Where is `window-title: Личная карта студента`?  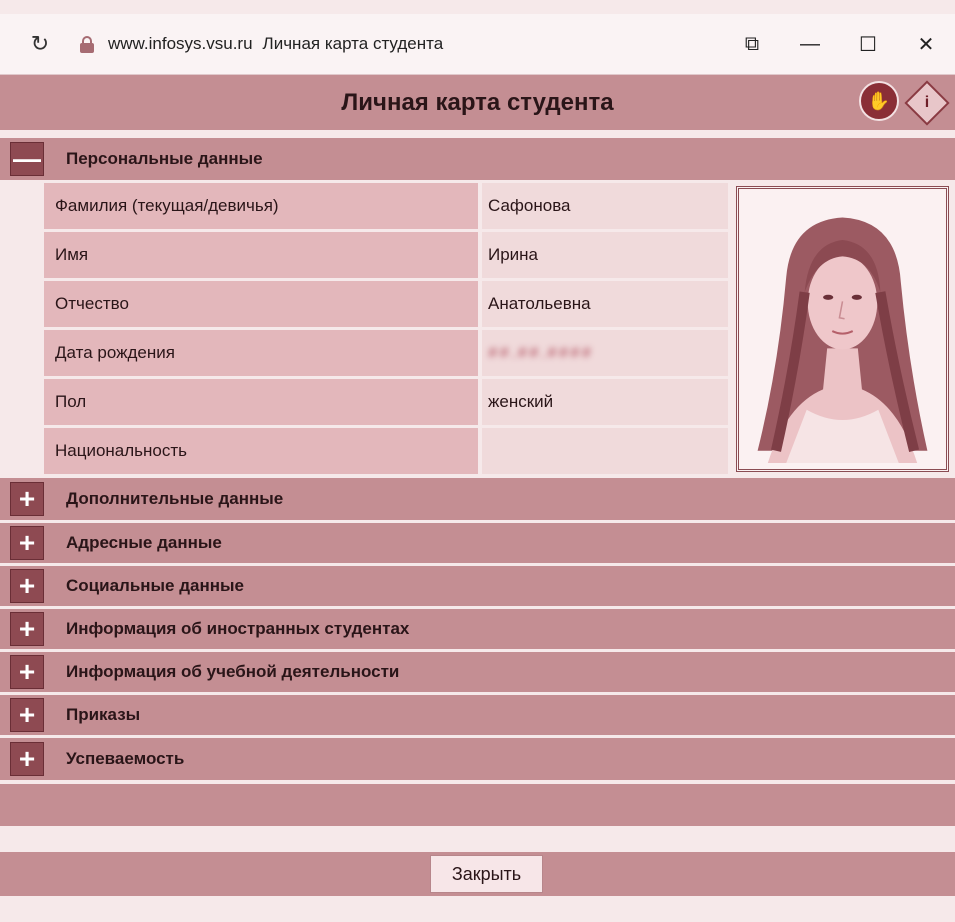
window-title: Личная карта студента is located at coordinates (353, 43).